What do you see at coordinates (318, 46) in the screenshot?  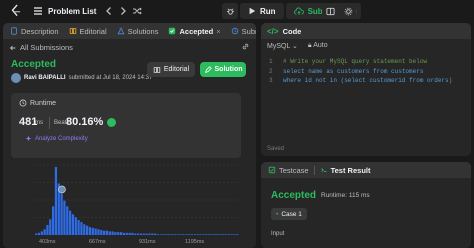 I see `auto-mode-toggle: 🔒︎ Auto` at bounding box center [318, 46].